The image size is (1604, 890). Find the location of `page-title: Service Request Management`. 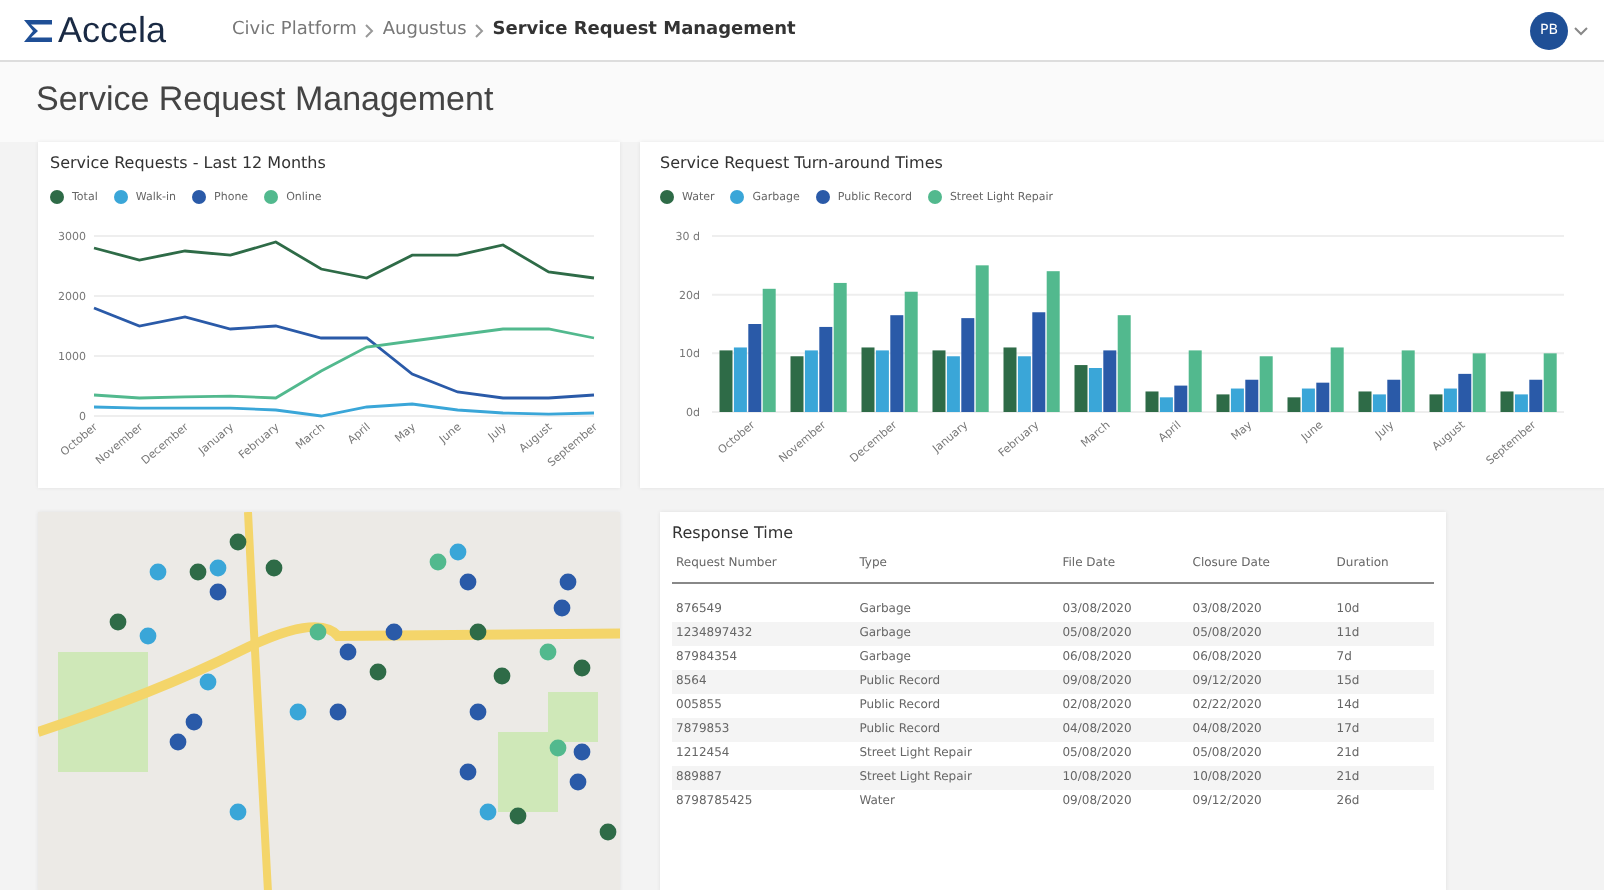

page-title: Service Request Management is located at coordinates (802, 102).